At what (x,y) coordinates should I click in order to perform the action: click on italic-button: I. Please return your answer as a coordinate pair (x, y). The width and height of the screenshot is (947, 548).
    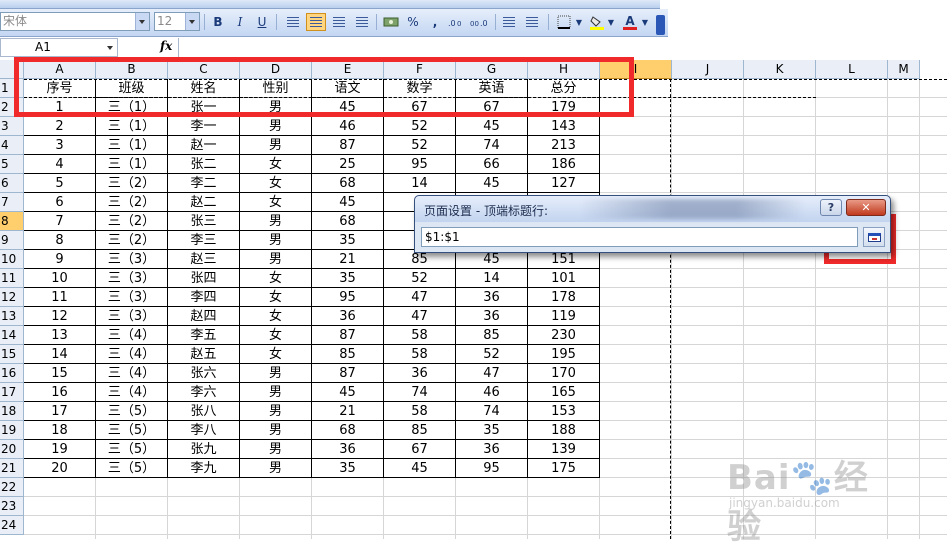
    Looking at the image, I should click on (240, 22).